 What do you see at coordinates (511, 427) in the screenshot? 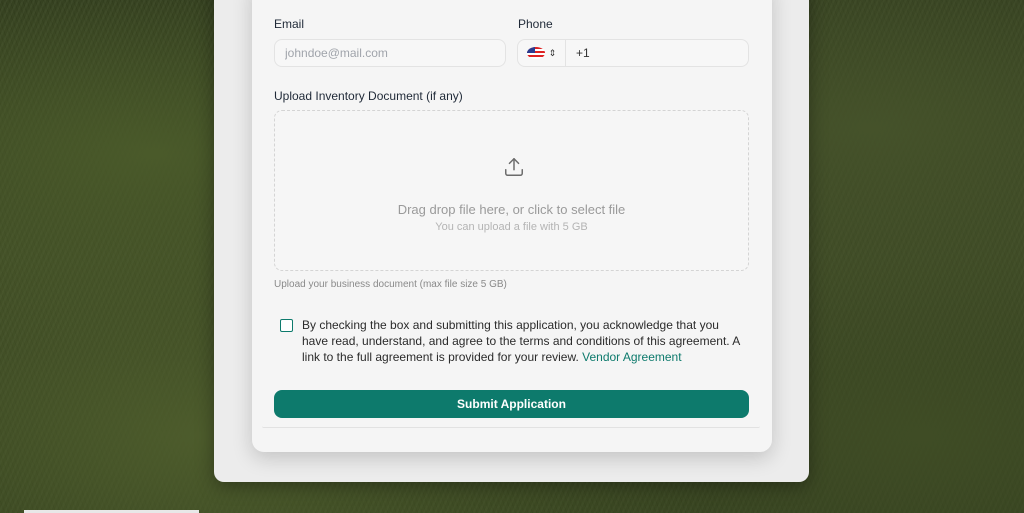
I see `card-divider` at bounding box center [511, 427].